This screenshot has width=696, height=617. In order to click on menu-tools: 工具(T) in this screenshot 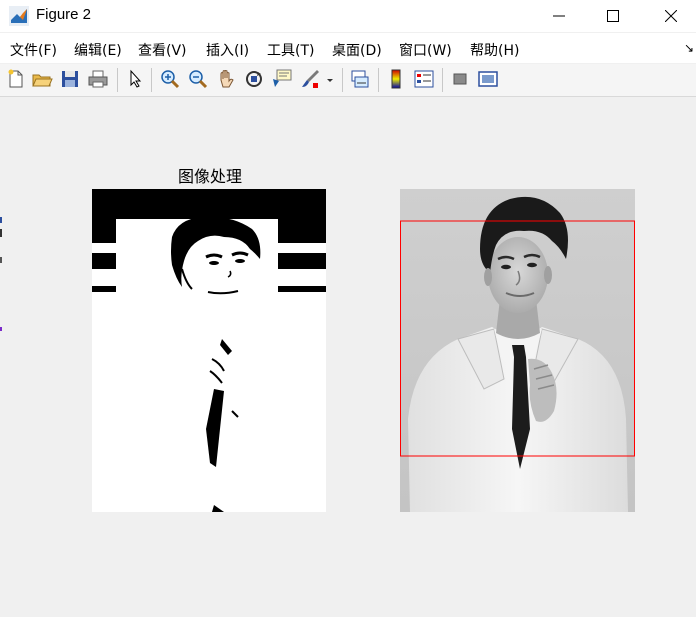, I will do `click(290, 50)`.